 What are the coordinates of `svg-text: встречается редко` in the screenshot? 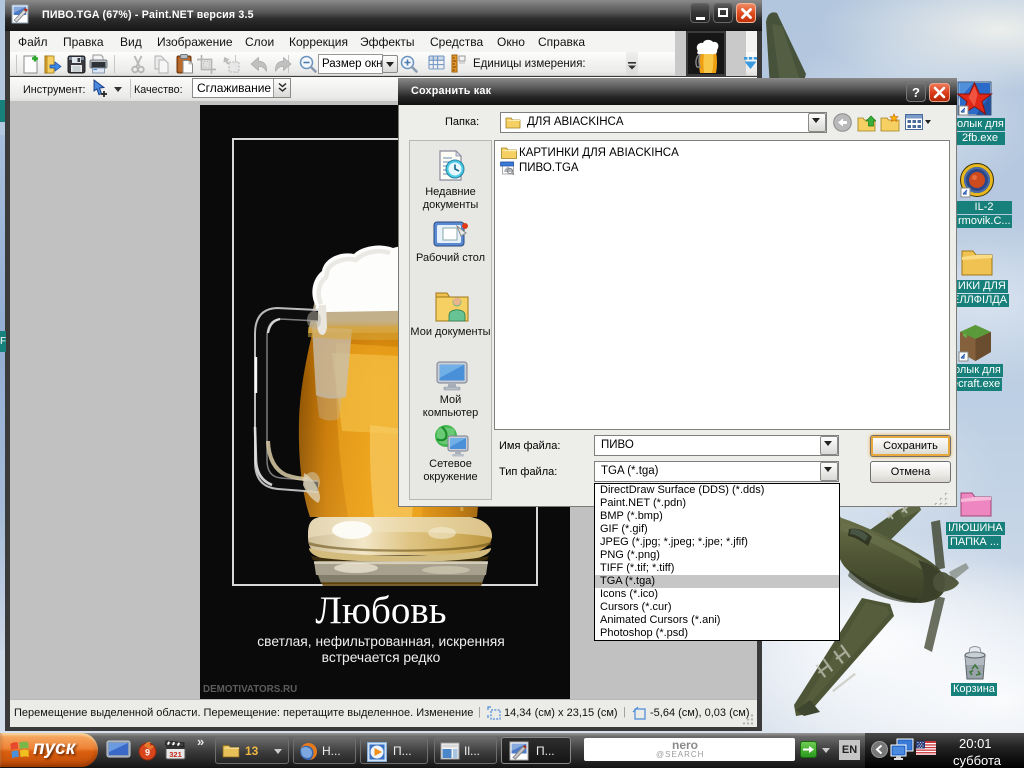 It's located at (381, 657).